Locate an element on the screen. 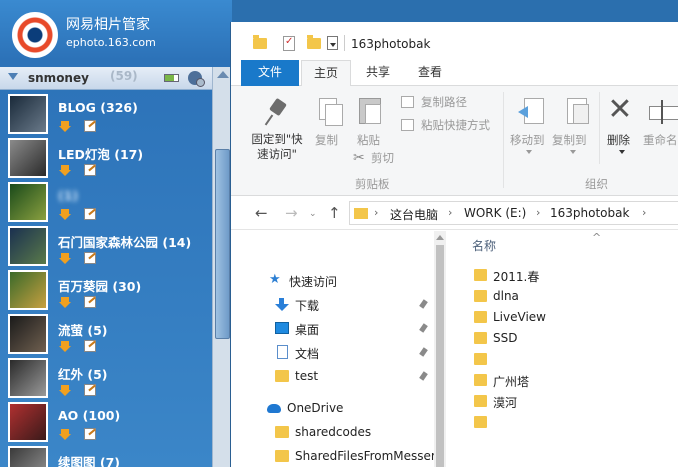 The width and height of the screenshot is (678, 467). tab-share: 共享 is located at coordinates (378, 73).